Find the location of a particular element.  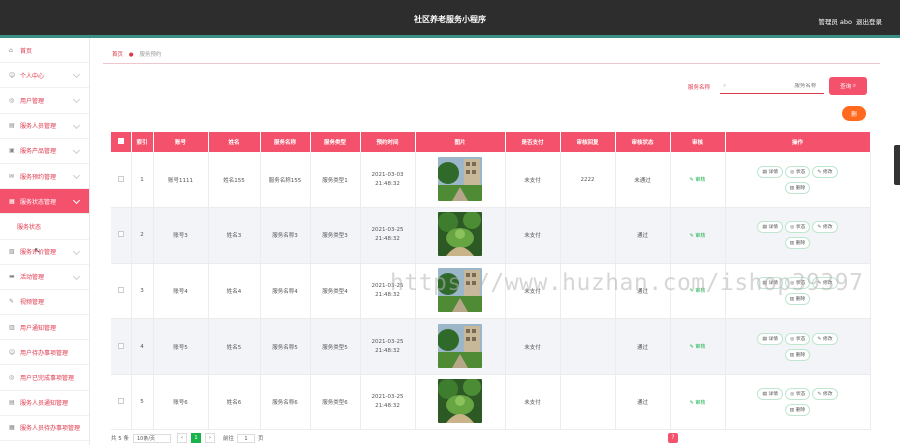

logout-link: 退出登录 is located at coordinates (869, 21).